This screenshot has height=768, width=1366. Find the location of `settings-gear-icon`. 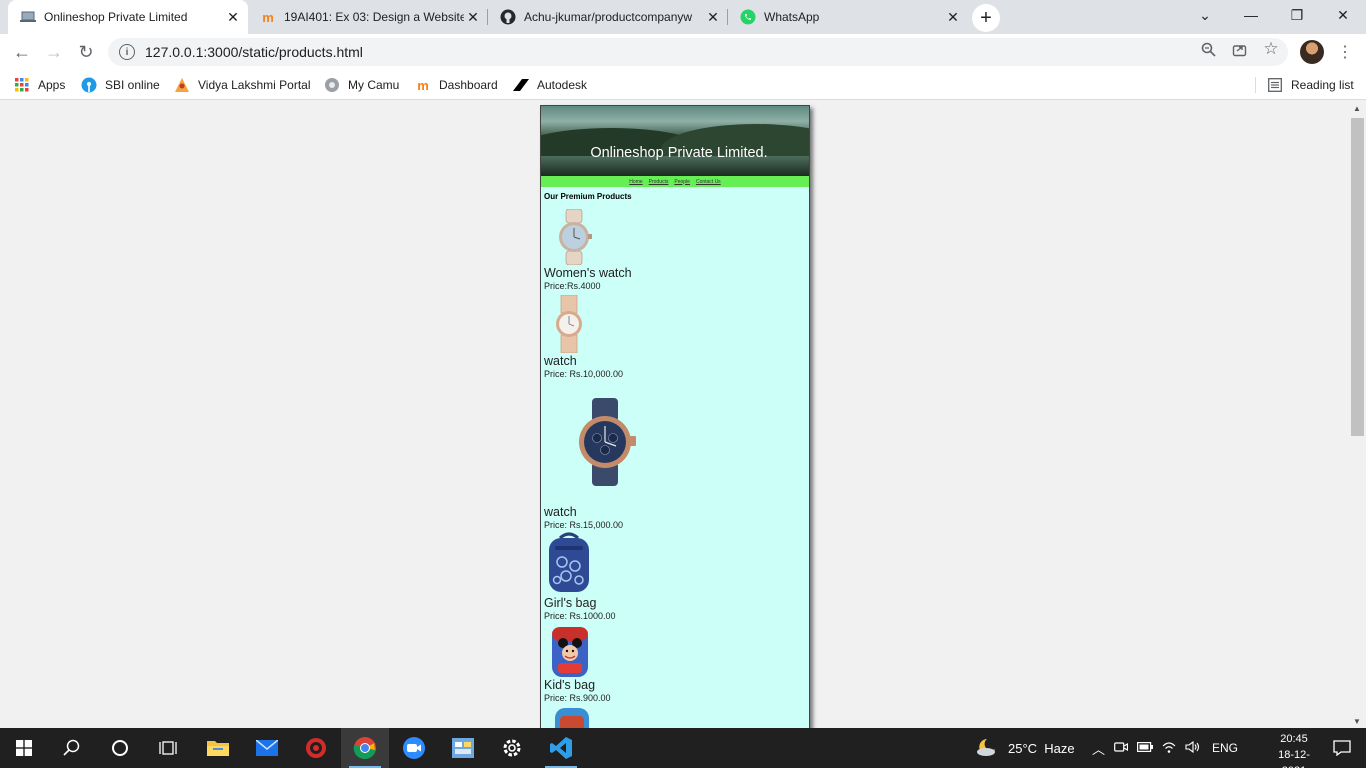

settings-gear-icon is located at coordinates (512, 748).